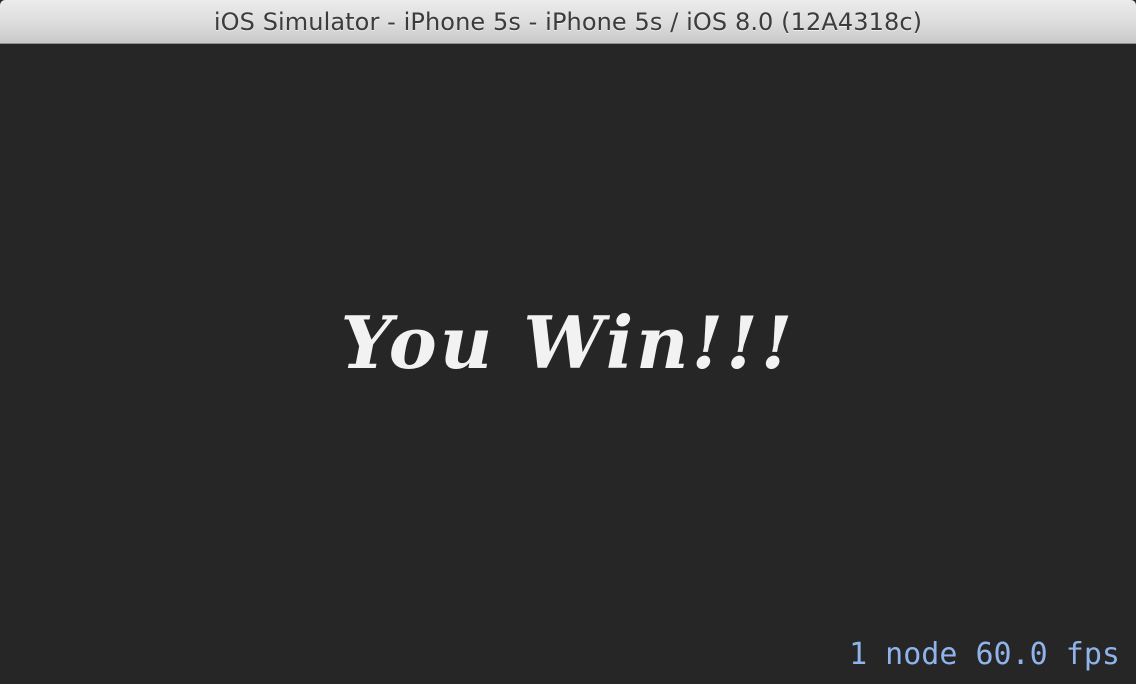 The width and height of the screenshot is (1136, 684). I want to click on debug-stats-label: 1 node 60.0 fps, so click(984, 654).